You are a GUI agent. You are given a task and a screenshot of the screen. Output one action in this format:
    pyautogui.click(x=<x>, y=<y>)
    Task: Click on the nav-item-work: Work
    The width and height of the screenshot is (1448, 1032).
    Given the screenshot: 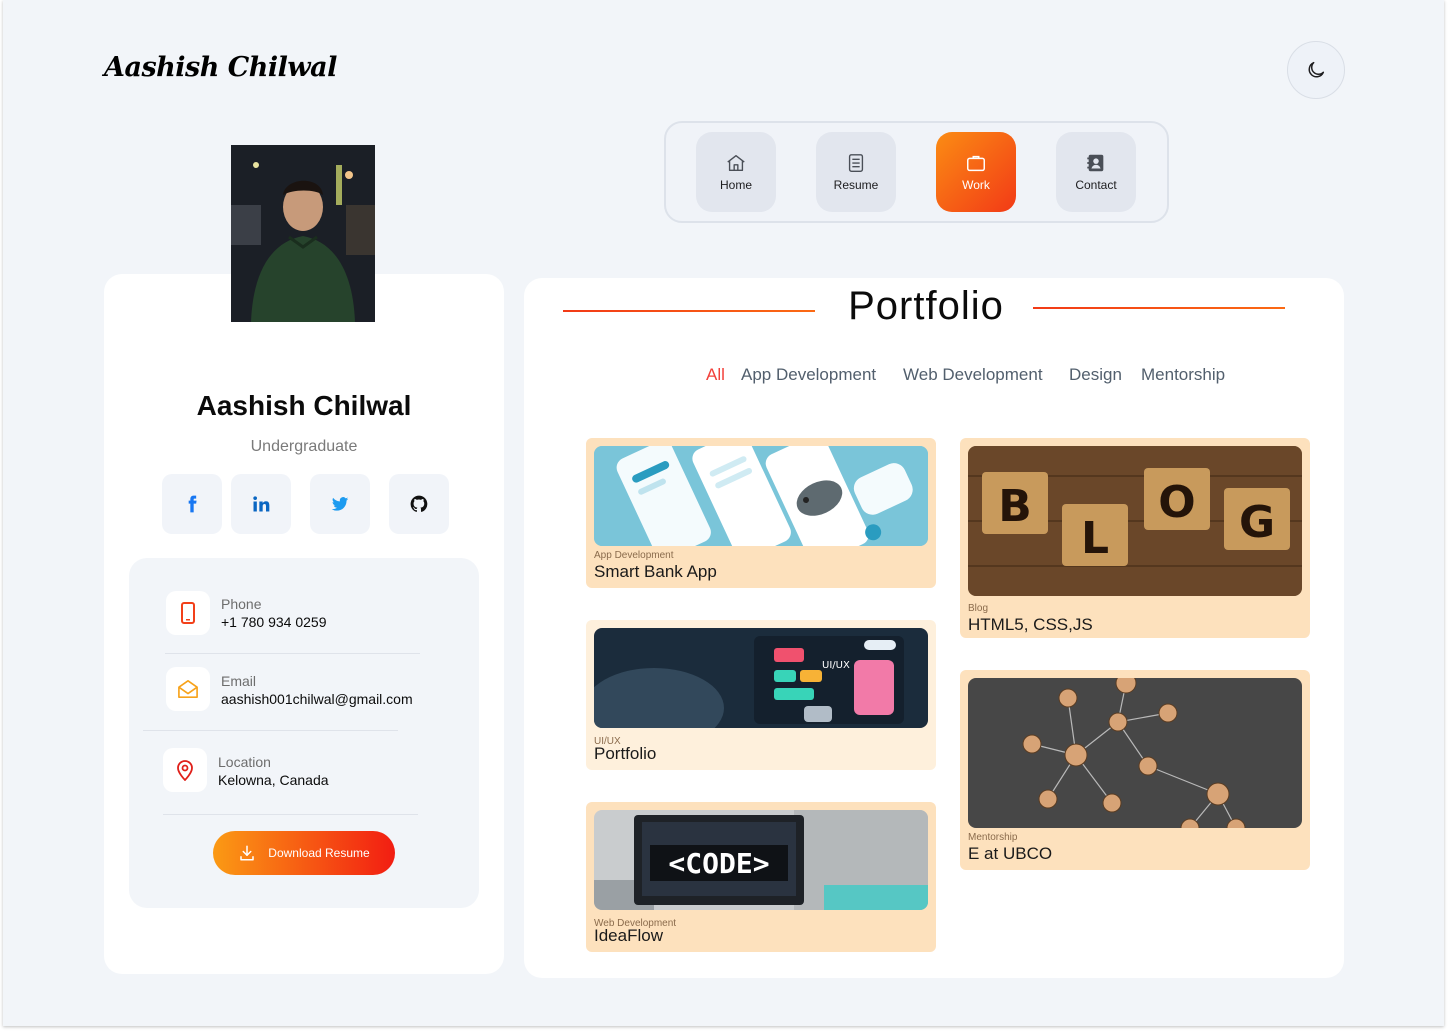 What is the action you would take?
    pyautogui.click(x=976, y=172)
    